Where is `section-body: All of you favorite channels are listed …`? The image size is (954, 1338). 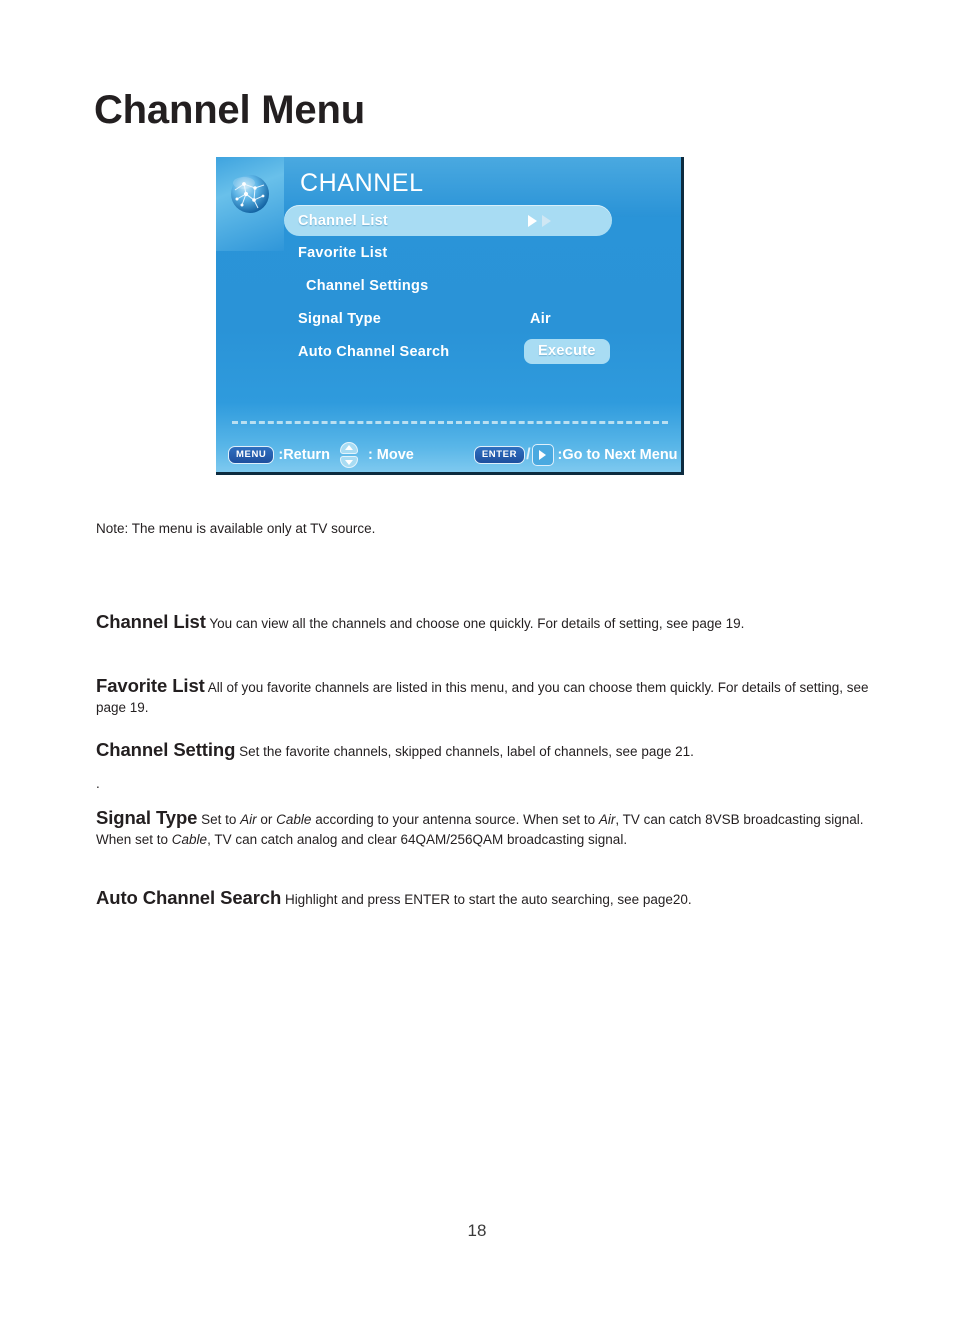
section-body: All of you favorite channels are listed … is located at coordinates (482, 697).